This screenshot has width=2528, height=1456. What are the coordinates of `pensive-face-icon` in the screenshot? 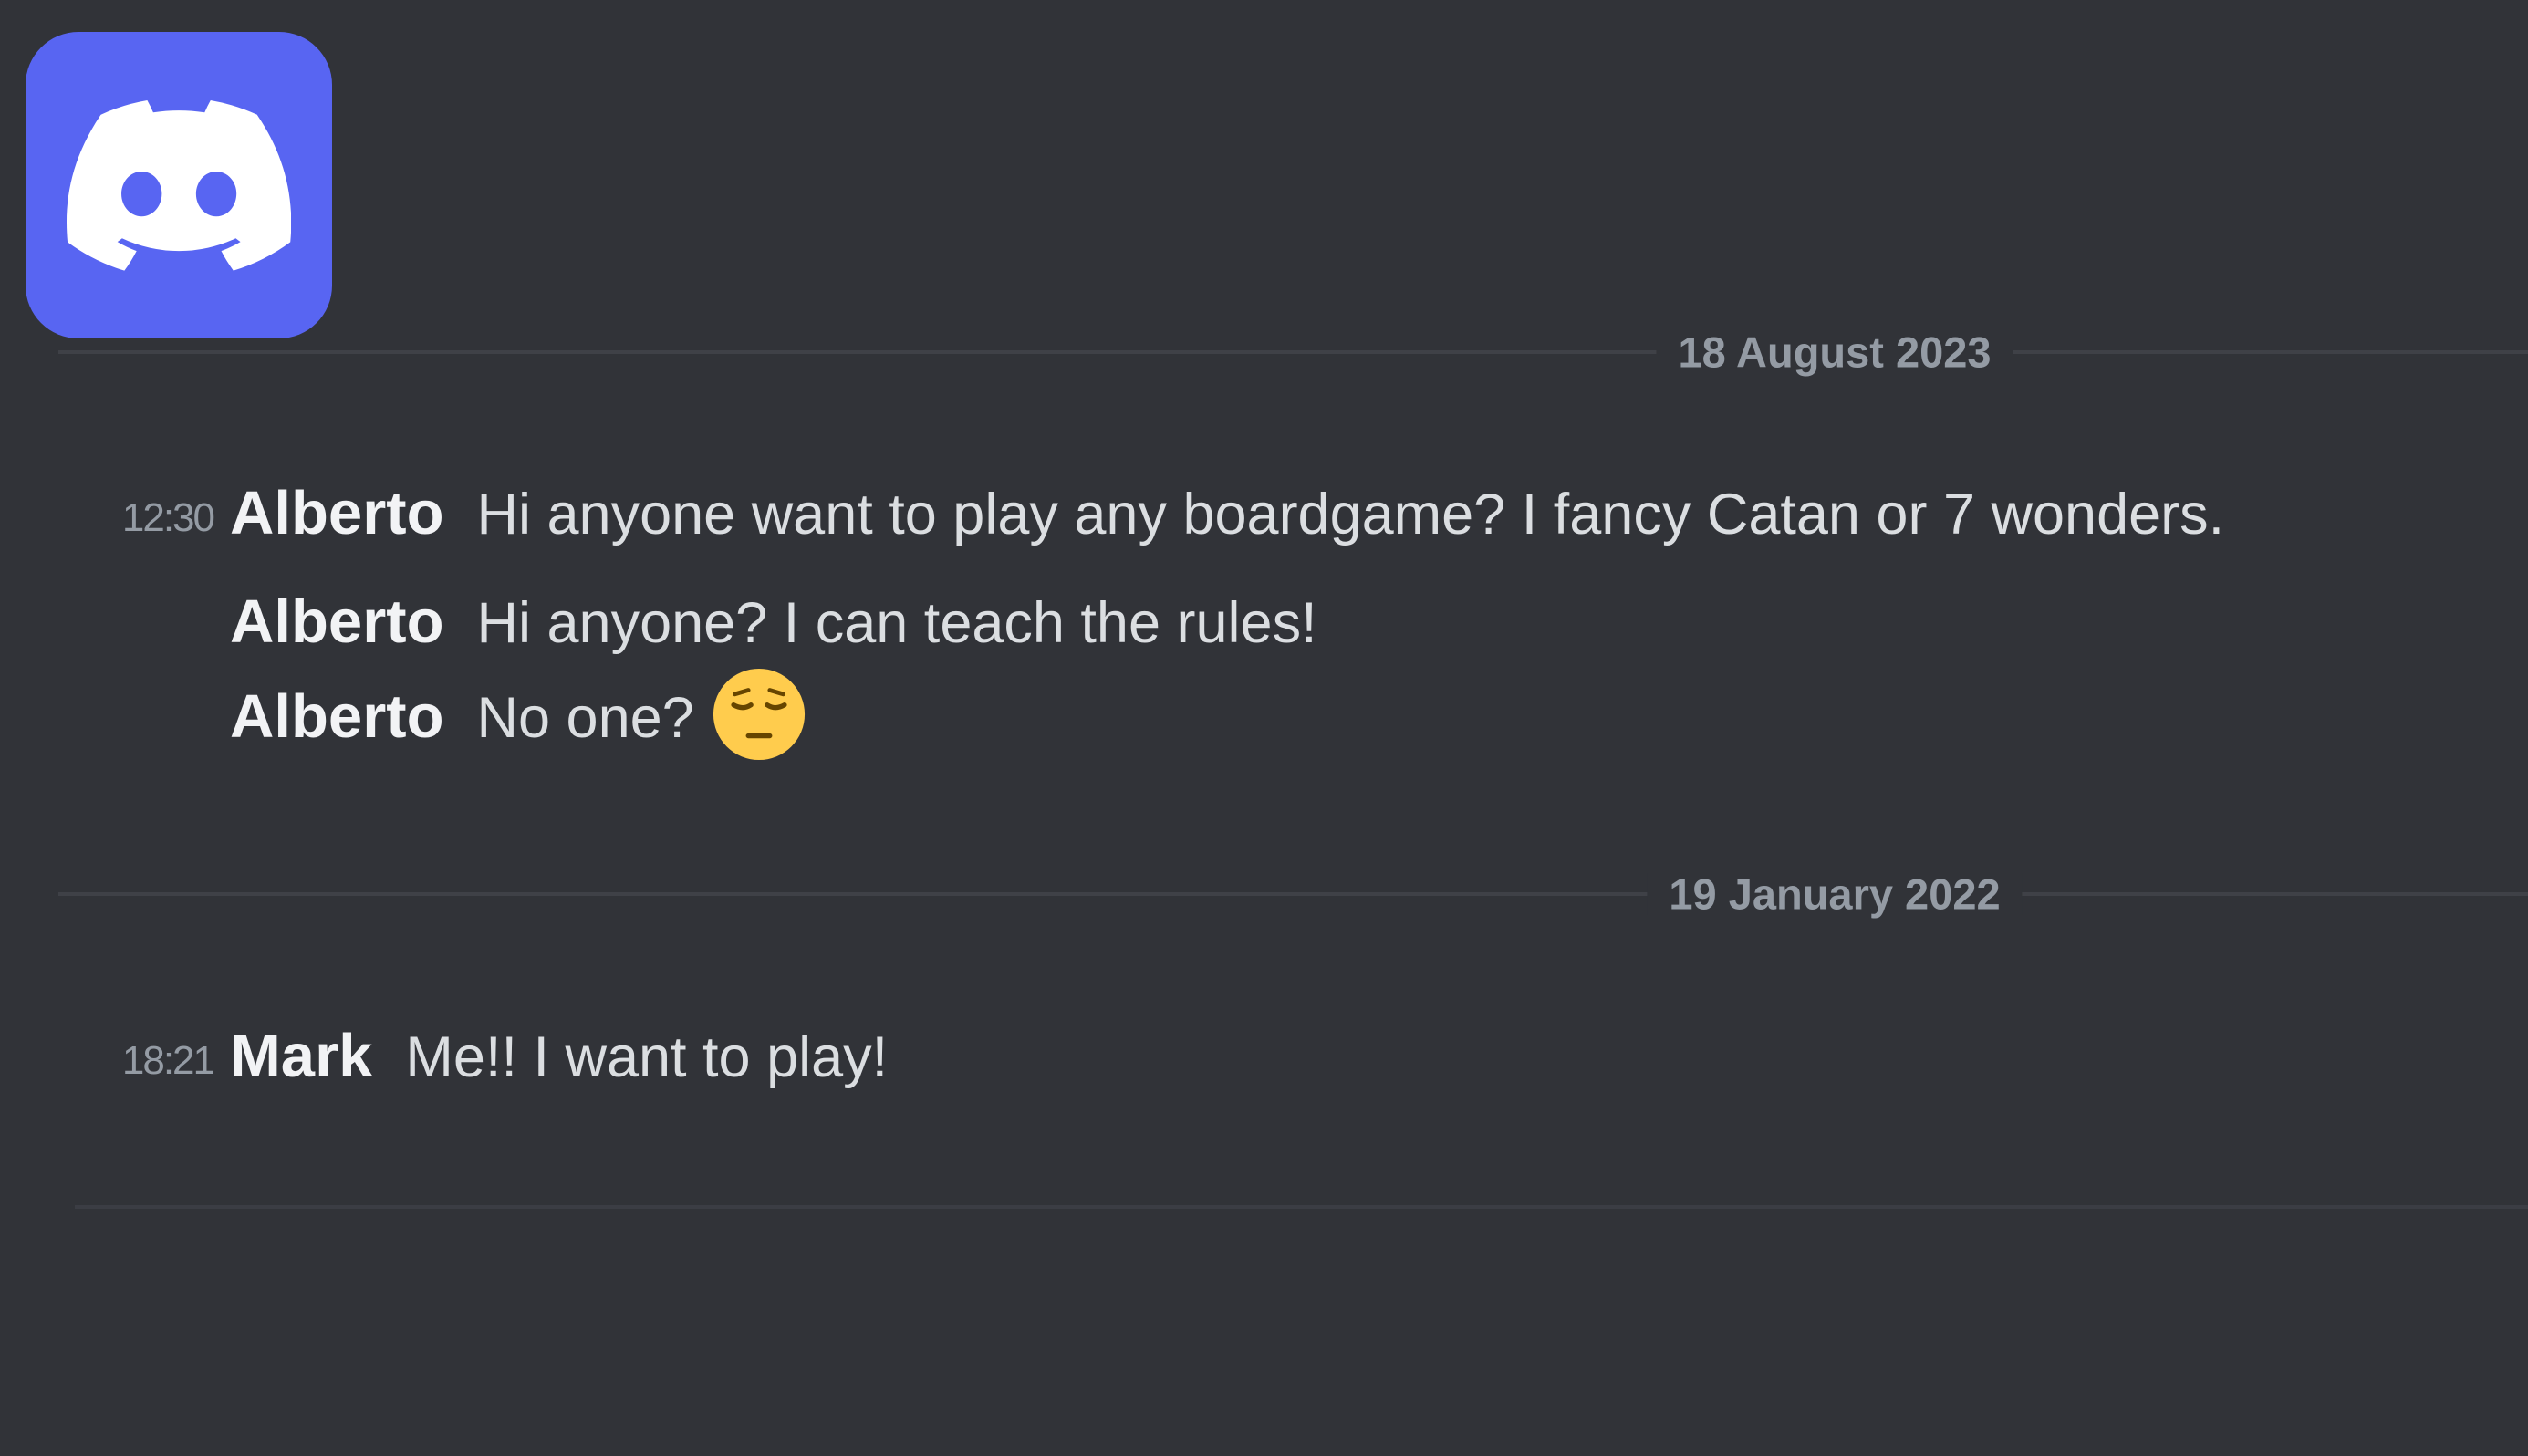 It's located at (759, 714).